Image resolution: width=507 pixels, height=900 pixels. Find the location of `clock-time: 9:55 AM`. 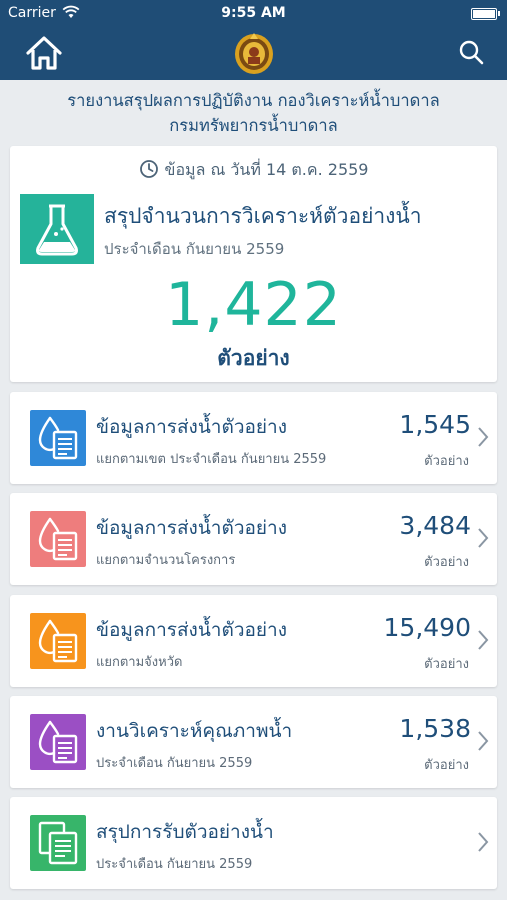

clock-time: 9:55 AM is located at coordinates (253, 13).